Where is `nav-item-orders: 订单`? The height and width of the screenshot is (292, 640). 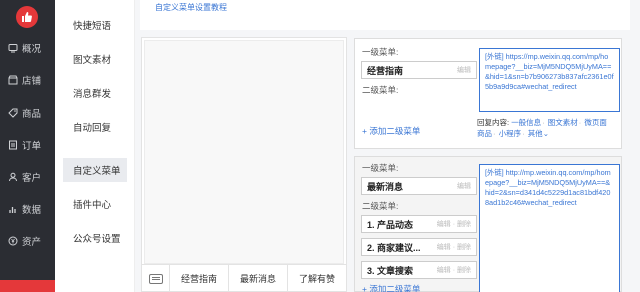
nav-item-orders: 订单 is located at coordinates (27, 145).